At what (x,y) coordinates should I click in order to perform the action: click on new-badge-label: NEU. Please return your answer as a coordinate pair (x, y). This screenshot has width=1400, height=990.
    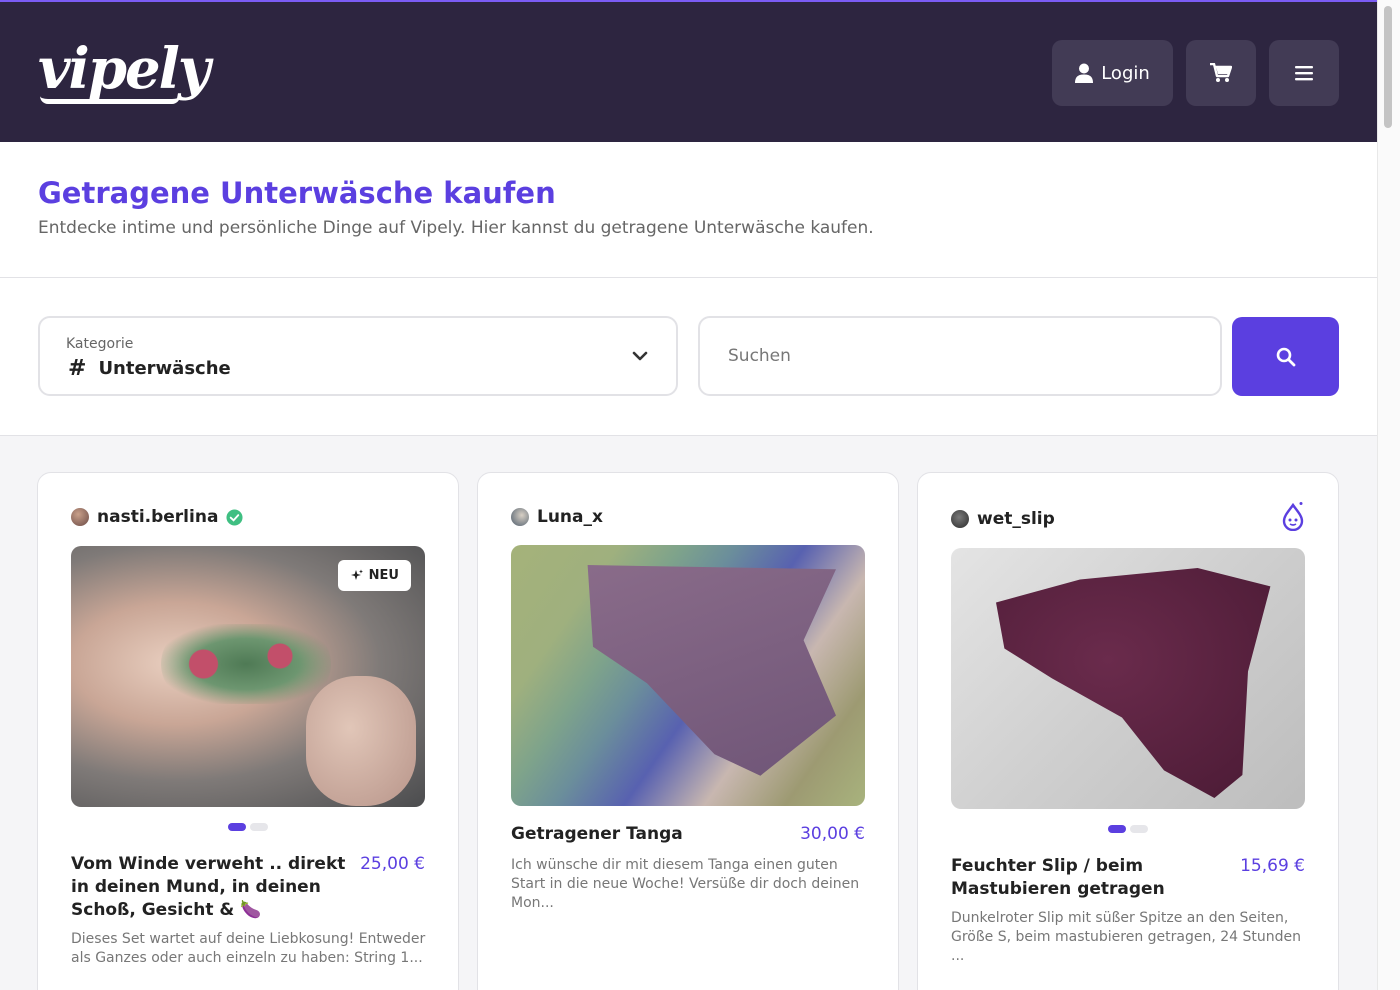
    Looking at the image, I should click on (383, 575).